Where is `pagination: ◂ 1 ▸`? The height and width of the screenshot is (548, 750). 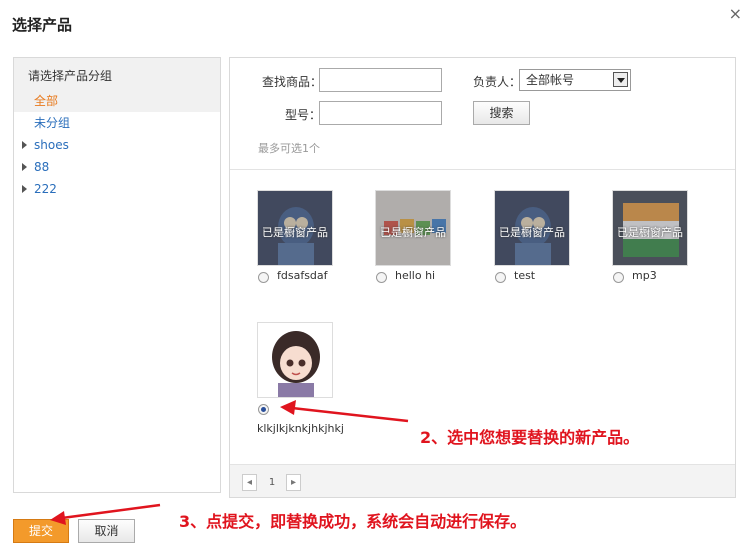 pagination: ◂ 1 ▸ is located at coordinates (482, 480).